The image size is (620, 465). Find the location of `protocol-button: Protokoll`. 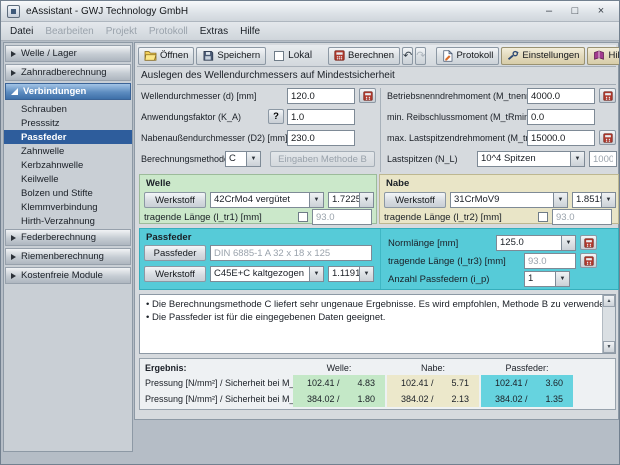

protocol-button: Protokoll is located at coordinates (468, 55).